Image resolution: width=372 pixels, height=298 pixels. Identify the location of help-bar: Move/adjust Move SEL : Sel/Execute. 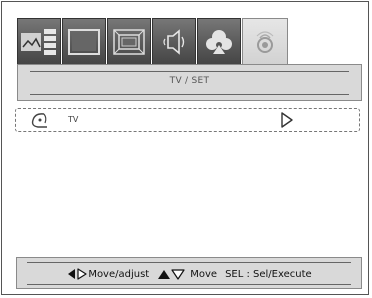
(189, 273).